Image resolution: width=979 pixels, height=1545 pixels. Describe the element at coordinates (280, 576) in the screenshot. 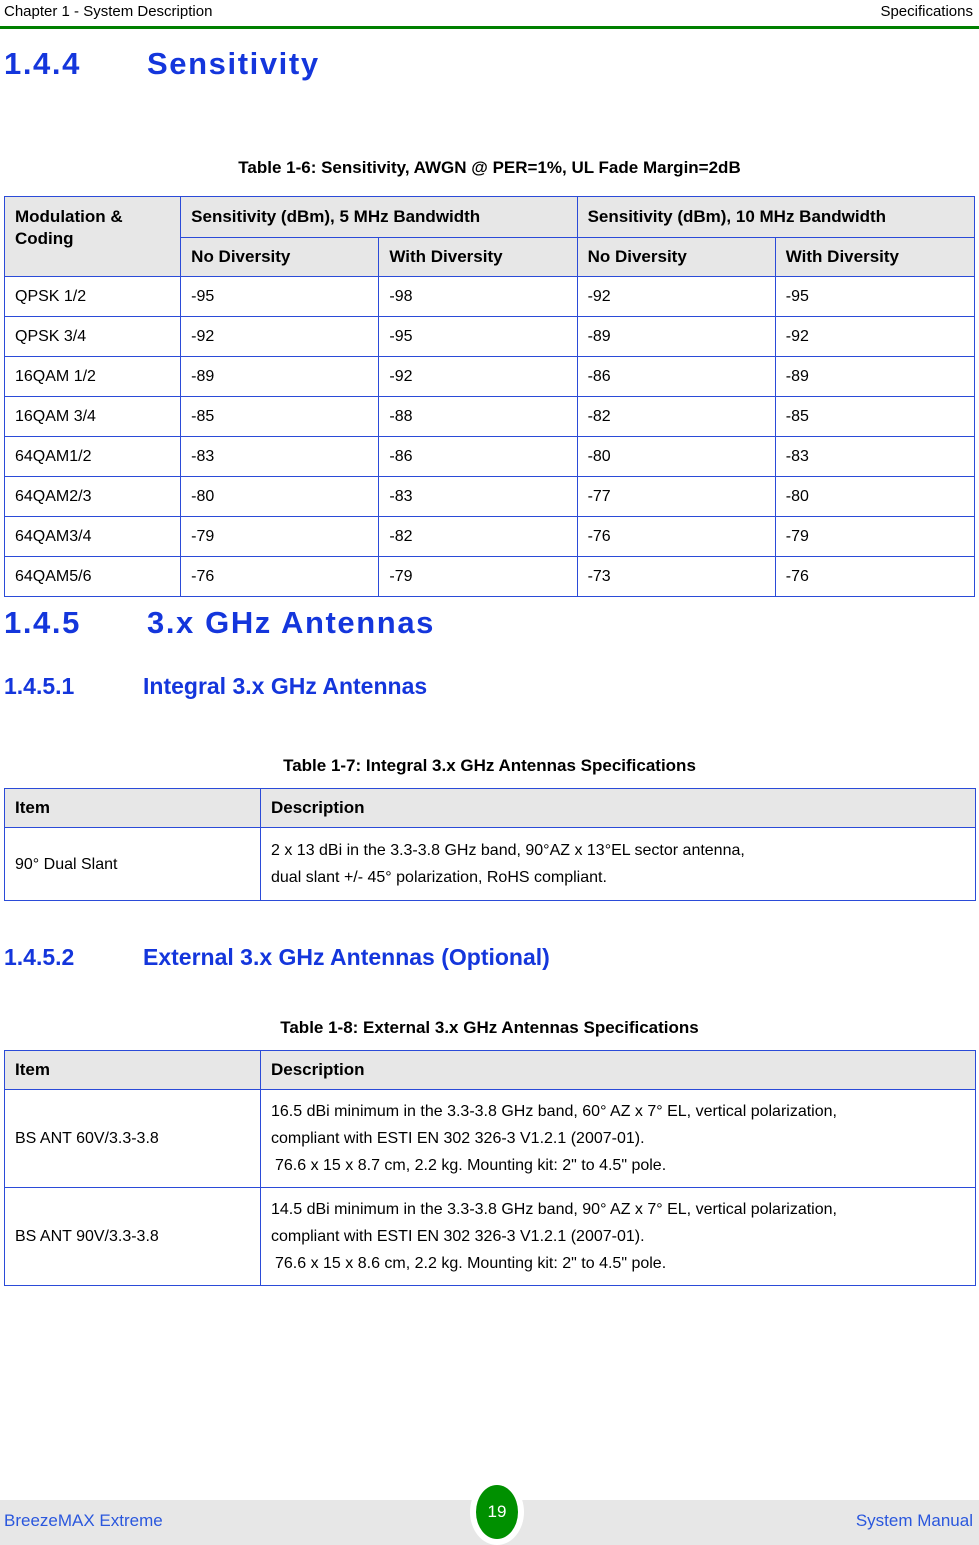

I see `cell-5mhz-no-diversity: -76` at that location.